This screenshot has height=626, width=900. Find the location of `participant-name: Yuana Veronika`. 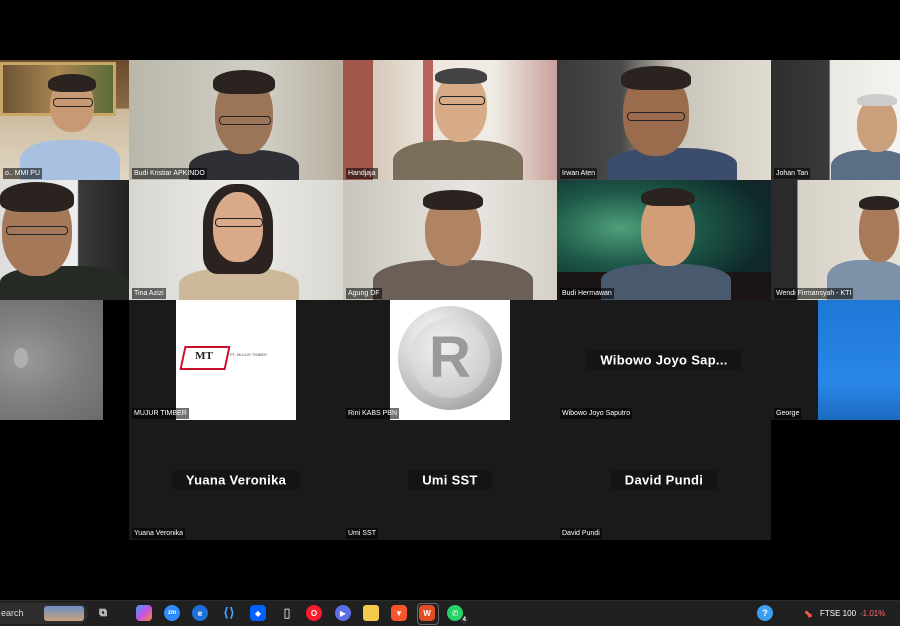

participant-name: Yuana Veronika is located at coordinates (159, 533).